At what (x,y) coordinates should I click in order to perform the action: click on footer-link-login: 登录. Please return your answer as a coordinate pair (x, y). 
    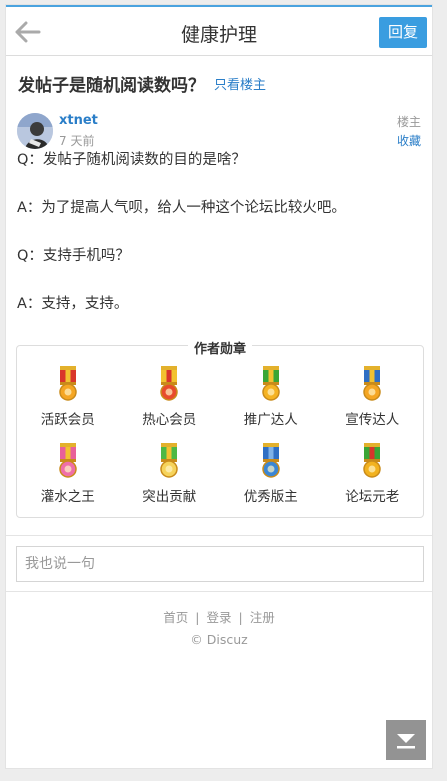
    Looking at the image, I should click on (218, 617).